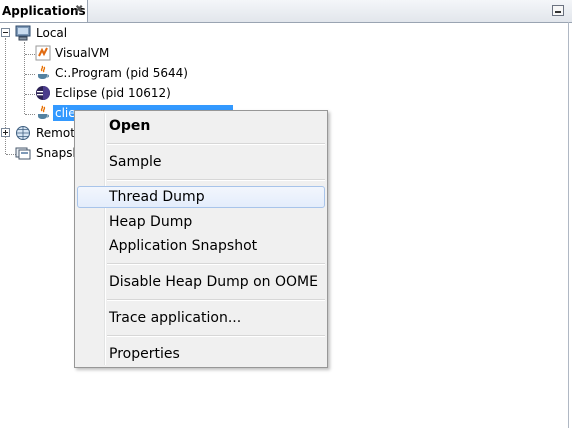 This screenshot has width=572, height=428. What do you see at coordinates (201, 354) in the screenshot?
I see `menu-item-properties: Properties` at bounding box center [201, 354].